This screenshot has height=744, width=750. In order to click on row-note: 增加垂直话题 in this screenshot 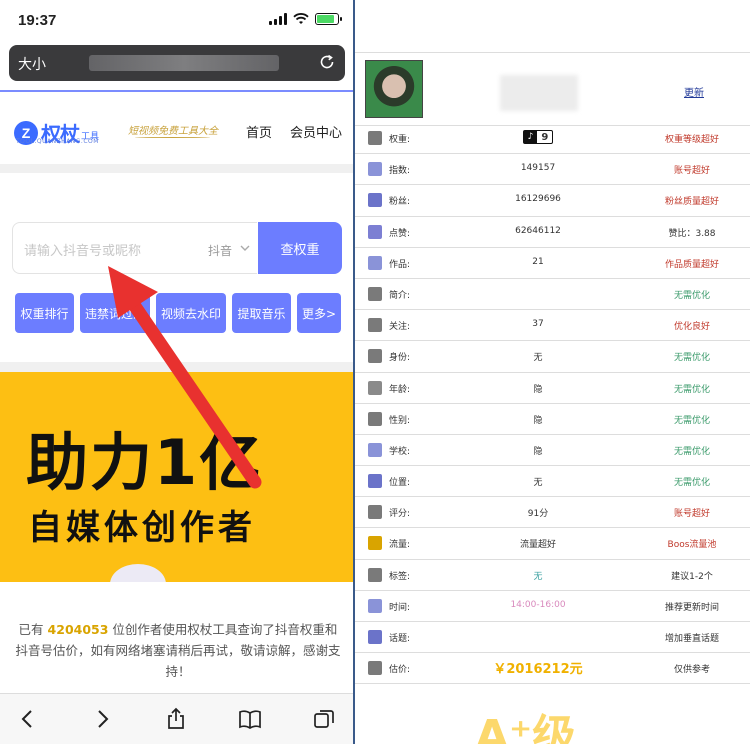, I will do `click(691, 639)`.